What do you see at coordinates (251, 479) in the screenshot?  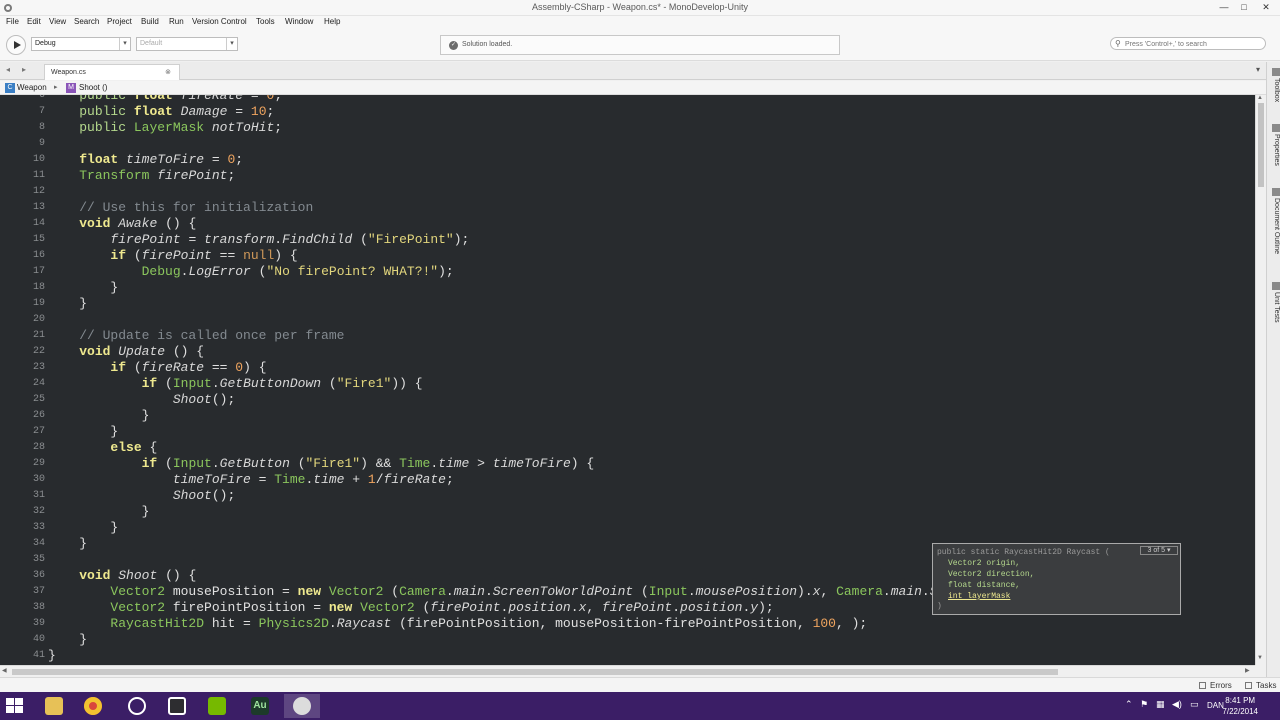 I see `code-text: timeToFire = Time.time + 1/fireRate;` at bounding box center [251, 479].